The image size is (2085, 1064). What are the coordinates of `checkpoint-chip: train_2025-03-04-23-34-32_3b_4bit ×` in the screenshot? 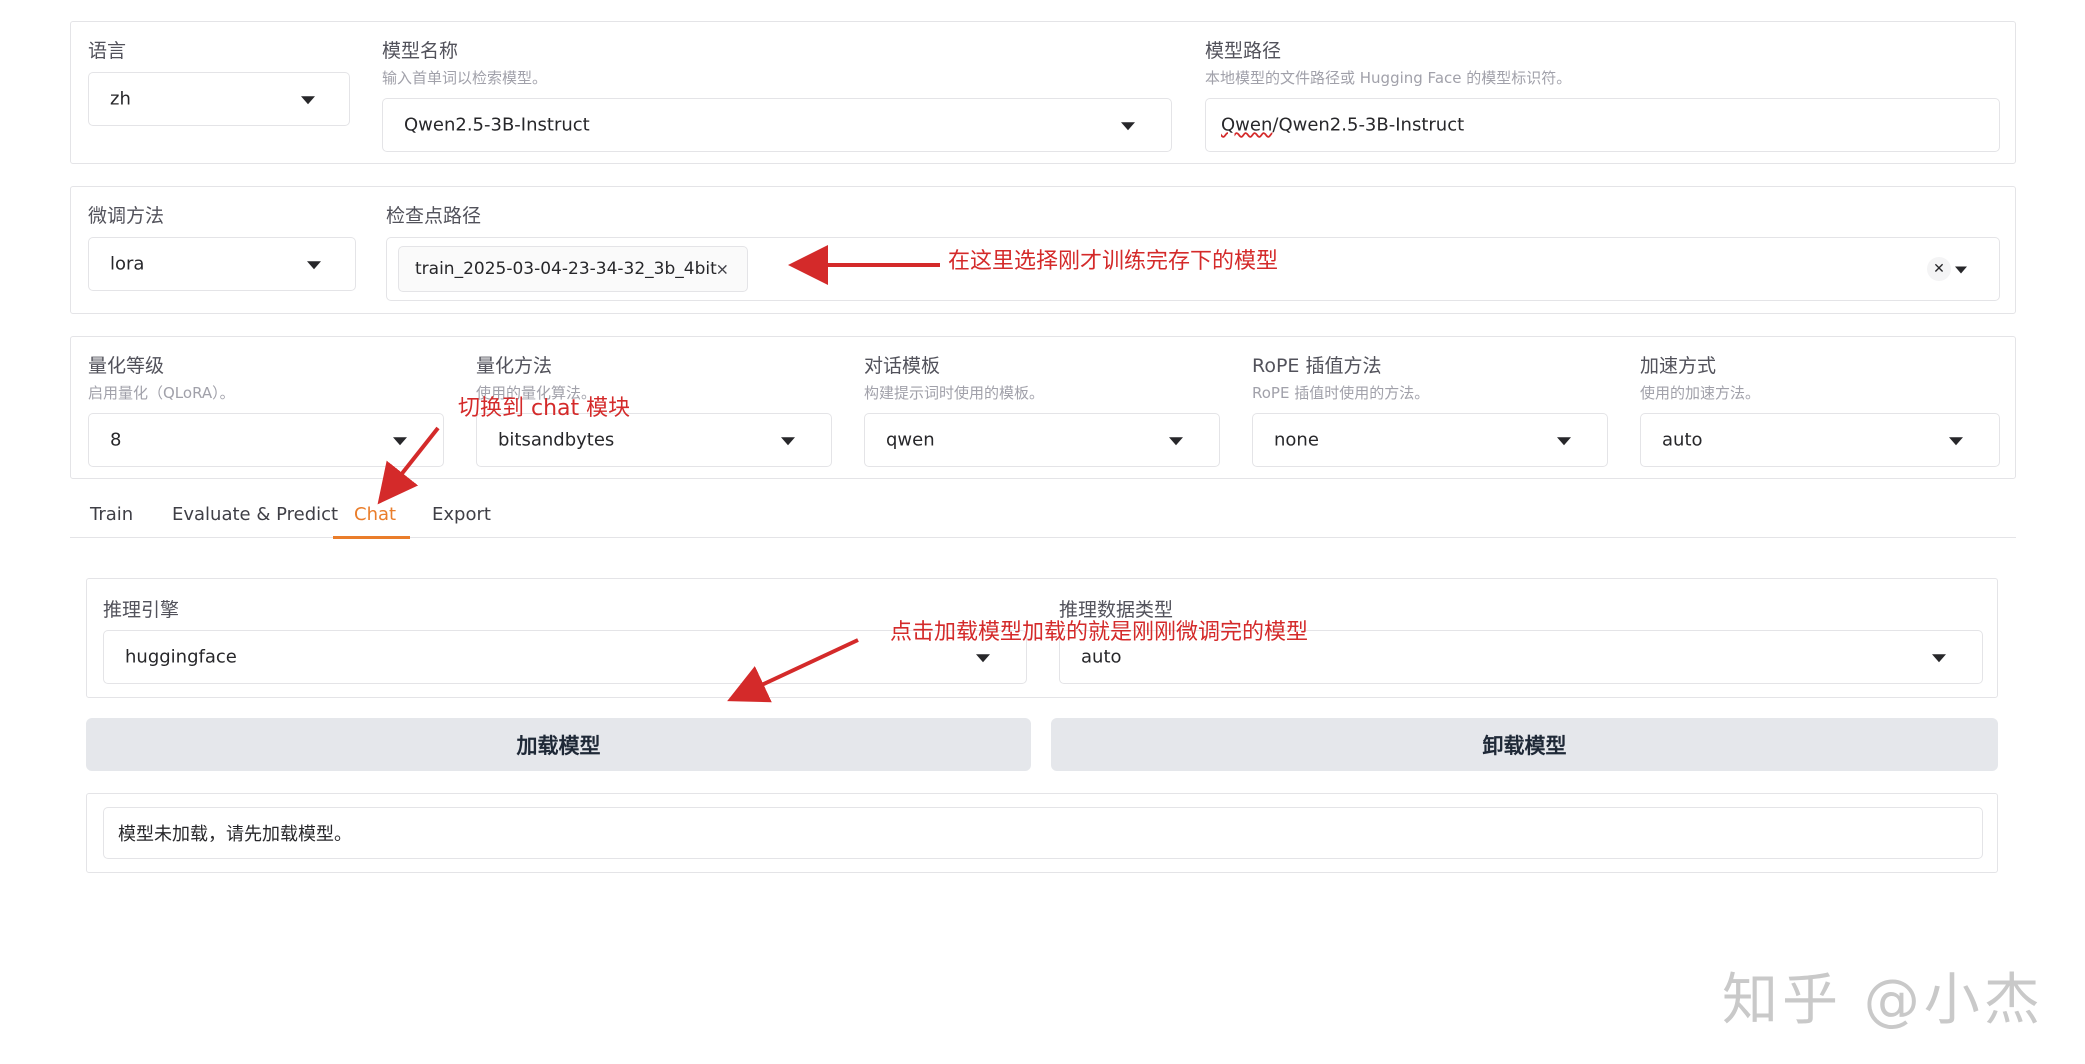 It's located at (573, 269).